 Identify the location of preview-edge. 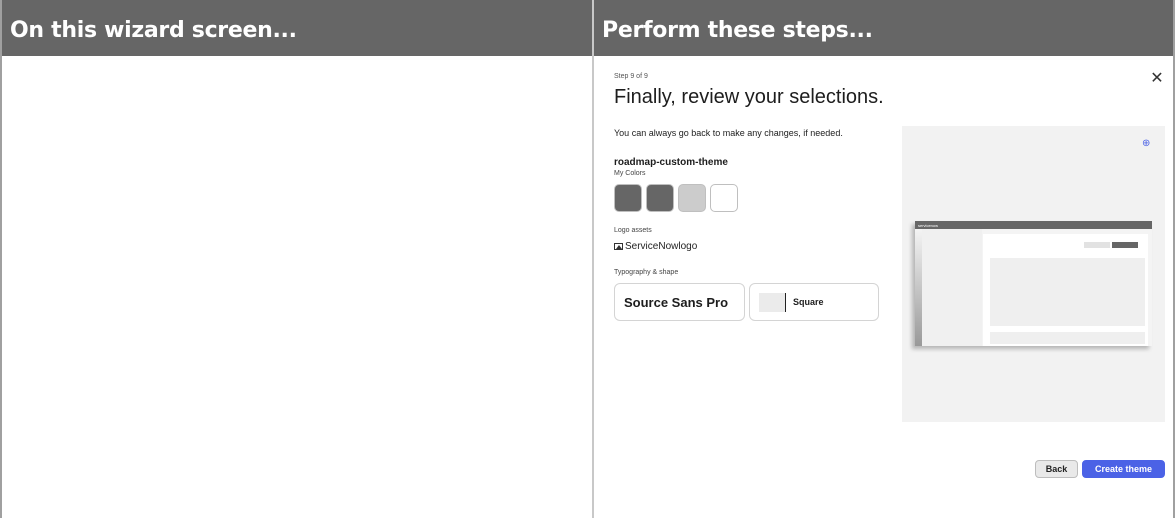
(918, 287).